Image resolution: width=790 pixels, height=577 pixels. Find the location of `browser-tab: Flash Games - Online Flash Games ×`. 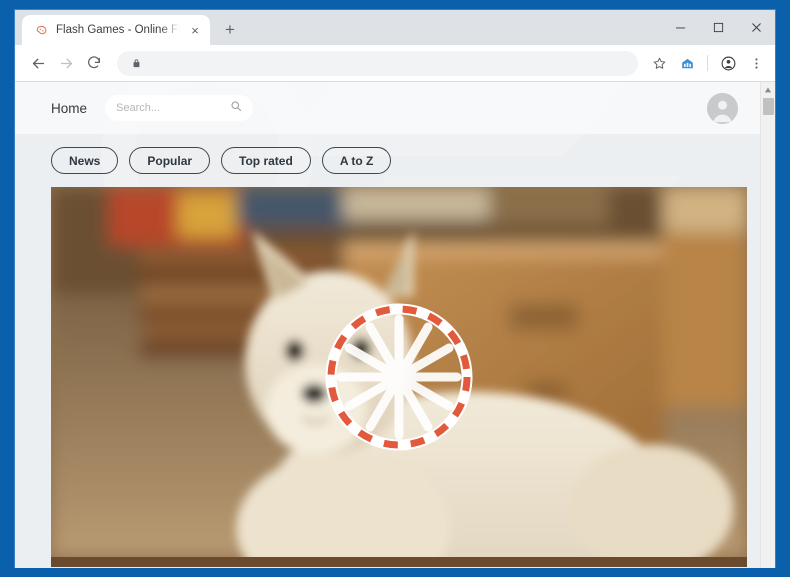

browser-tab: Flash Games - Online Flash Games × is located at coordinates (116, 30).